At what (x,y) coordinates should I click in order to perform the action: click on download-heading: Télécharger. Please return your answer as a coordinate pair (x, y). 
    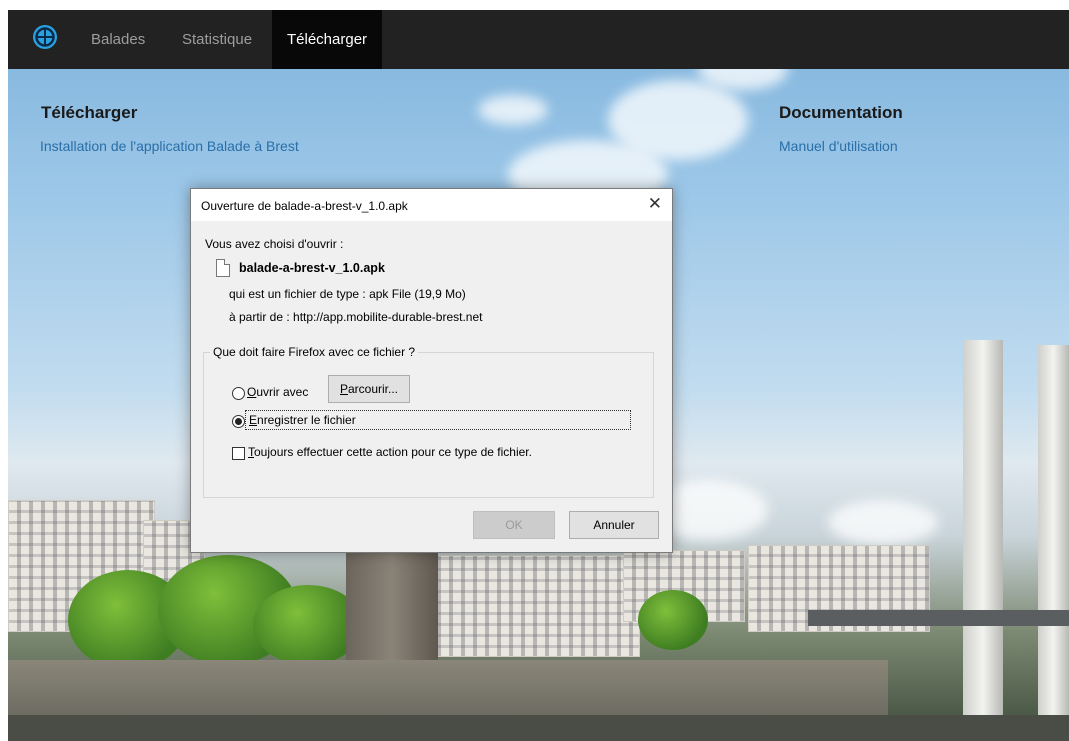
    Looking at the image, I should click on (89, 112).